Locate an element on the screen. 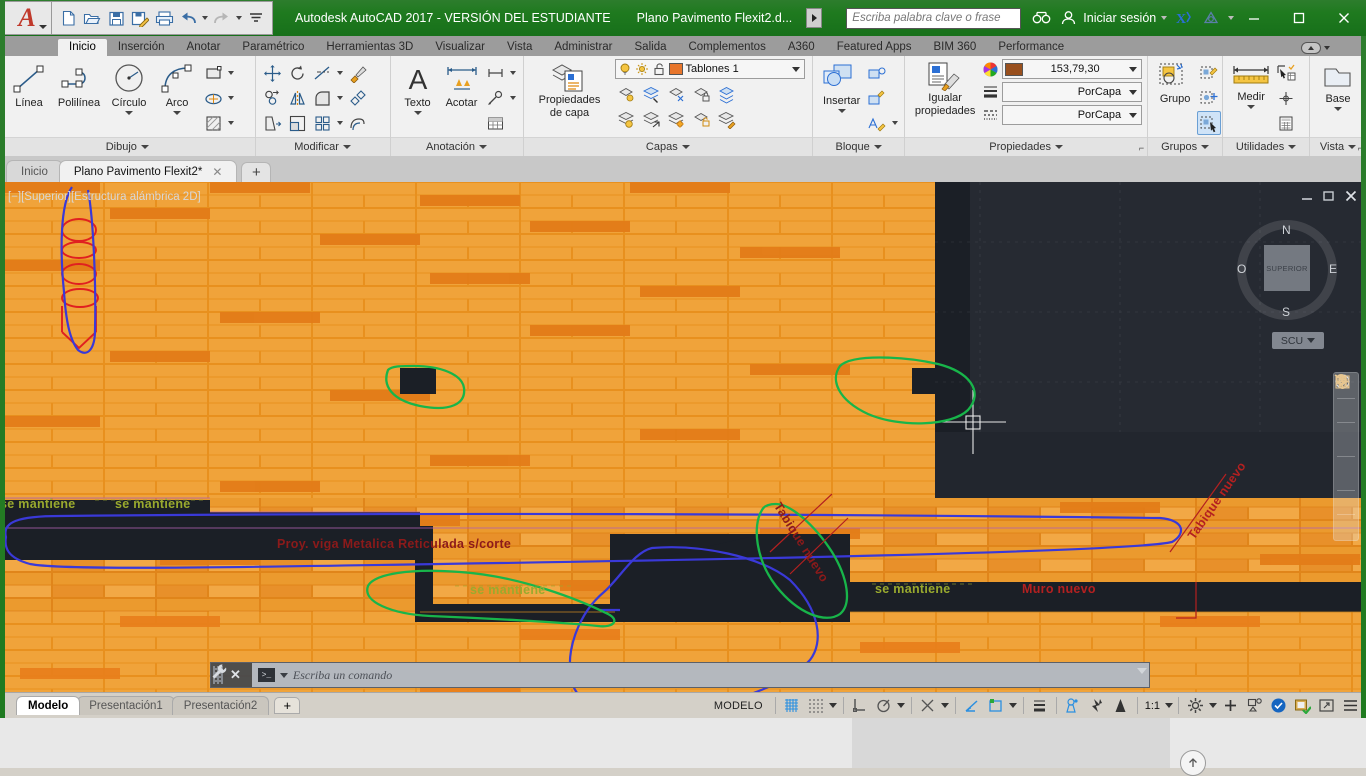  pan-icon is located at coordinates (1346, 398).